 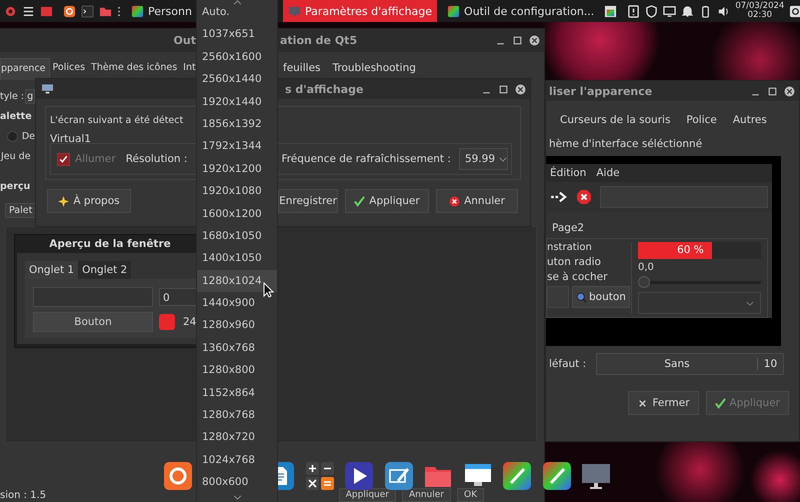 What do you see at coordinates (30, 96) in the screenshot?
I see `style-combo: g` at bounding box center [30, 96].